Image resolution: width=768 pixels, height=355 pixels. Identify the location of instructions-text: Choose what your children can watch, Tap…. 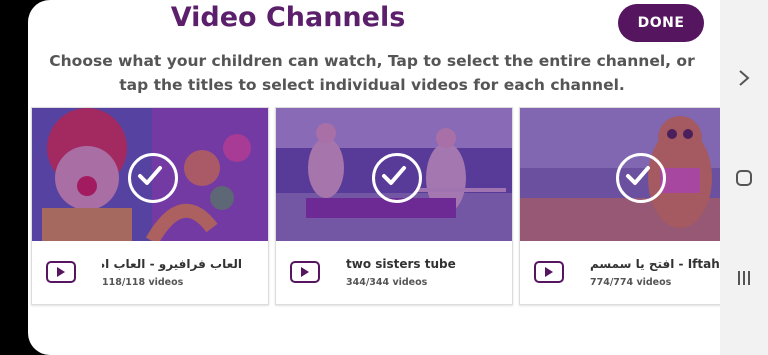
(372, 73).